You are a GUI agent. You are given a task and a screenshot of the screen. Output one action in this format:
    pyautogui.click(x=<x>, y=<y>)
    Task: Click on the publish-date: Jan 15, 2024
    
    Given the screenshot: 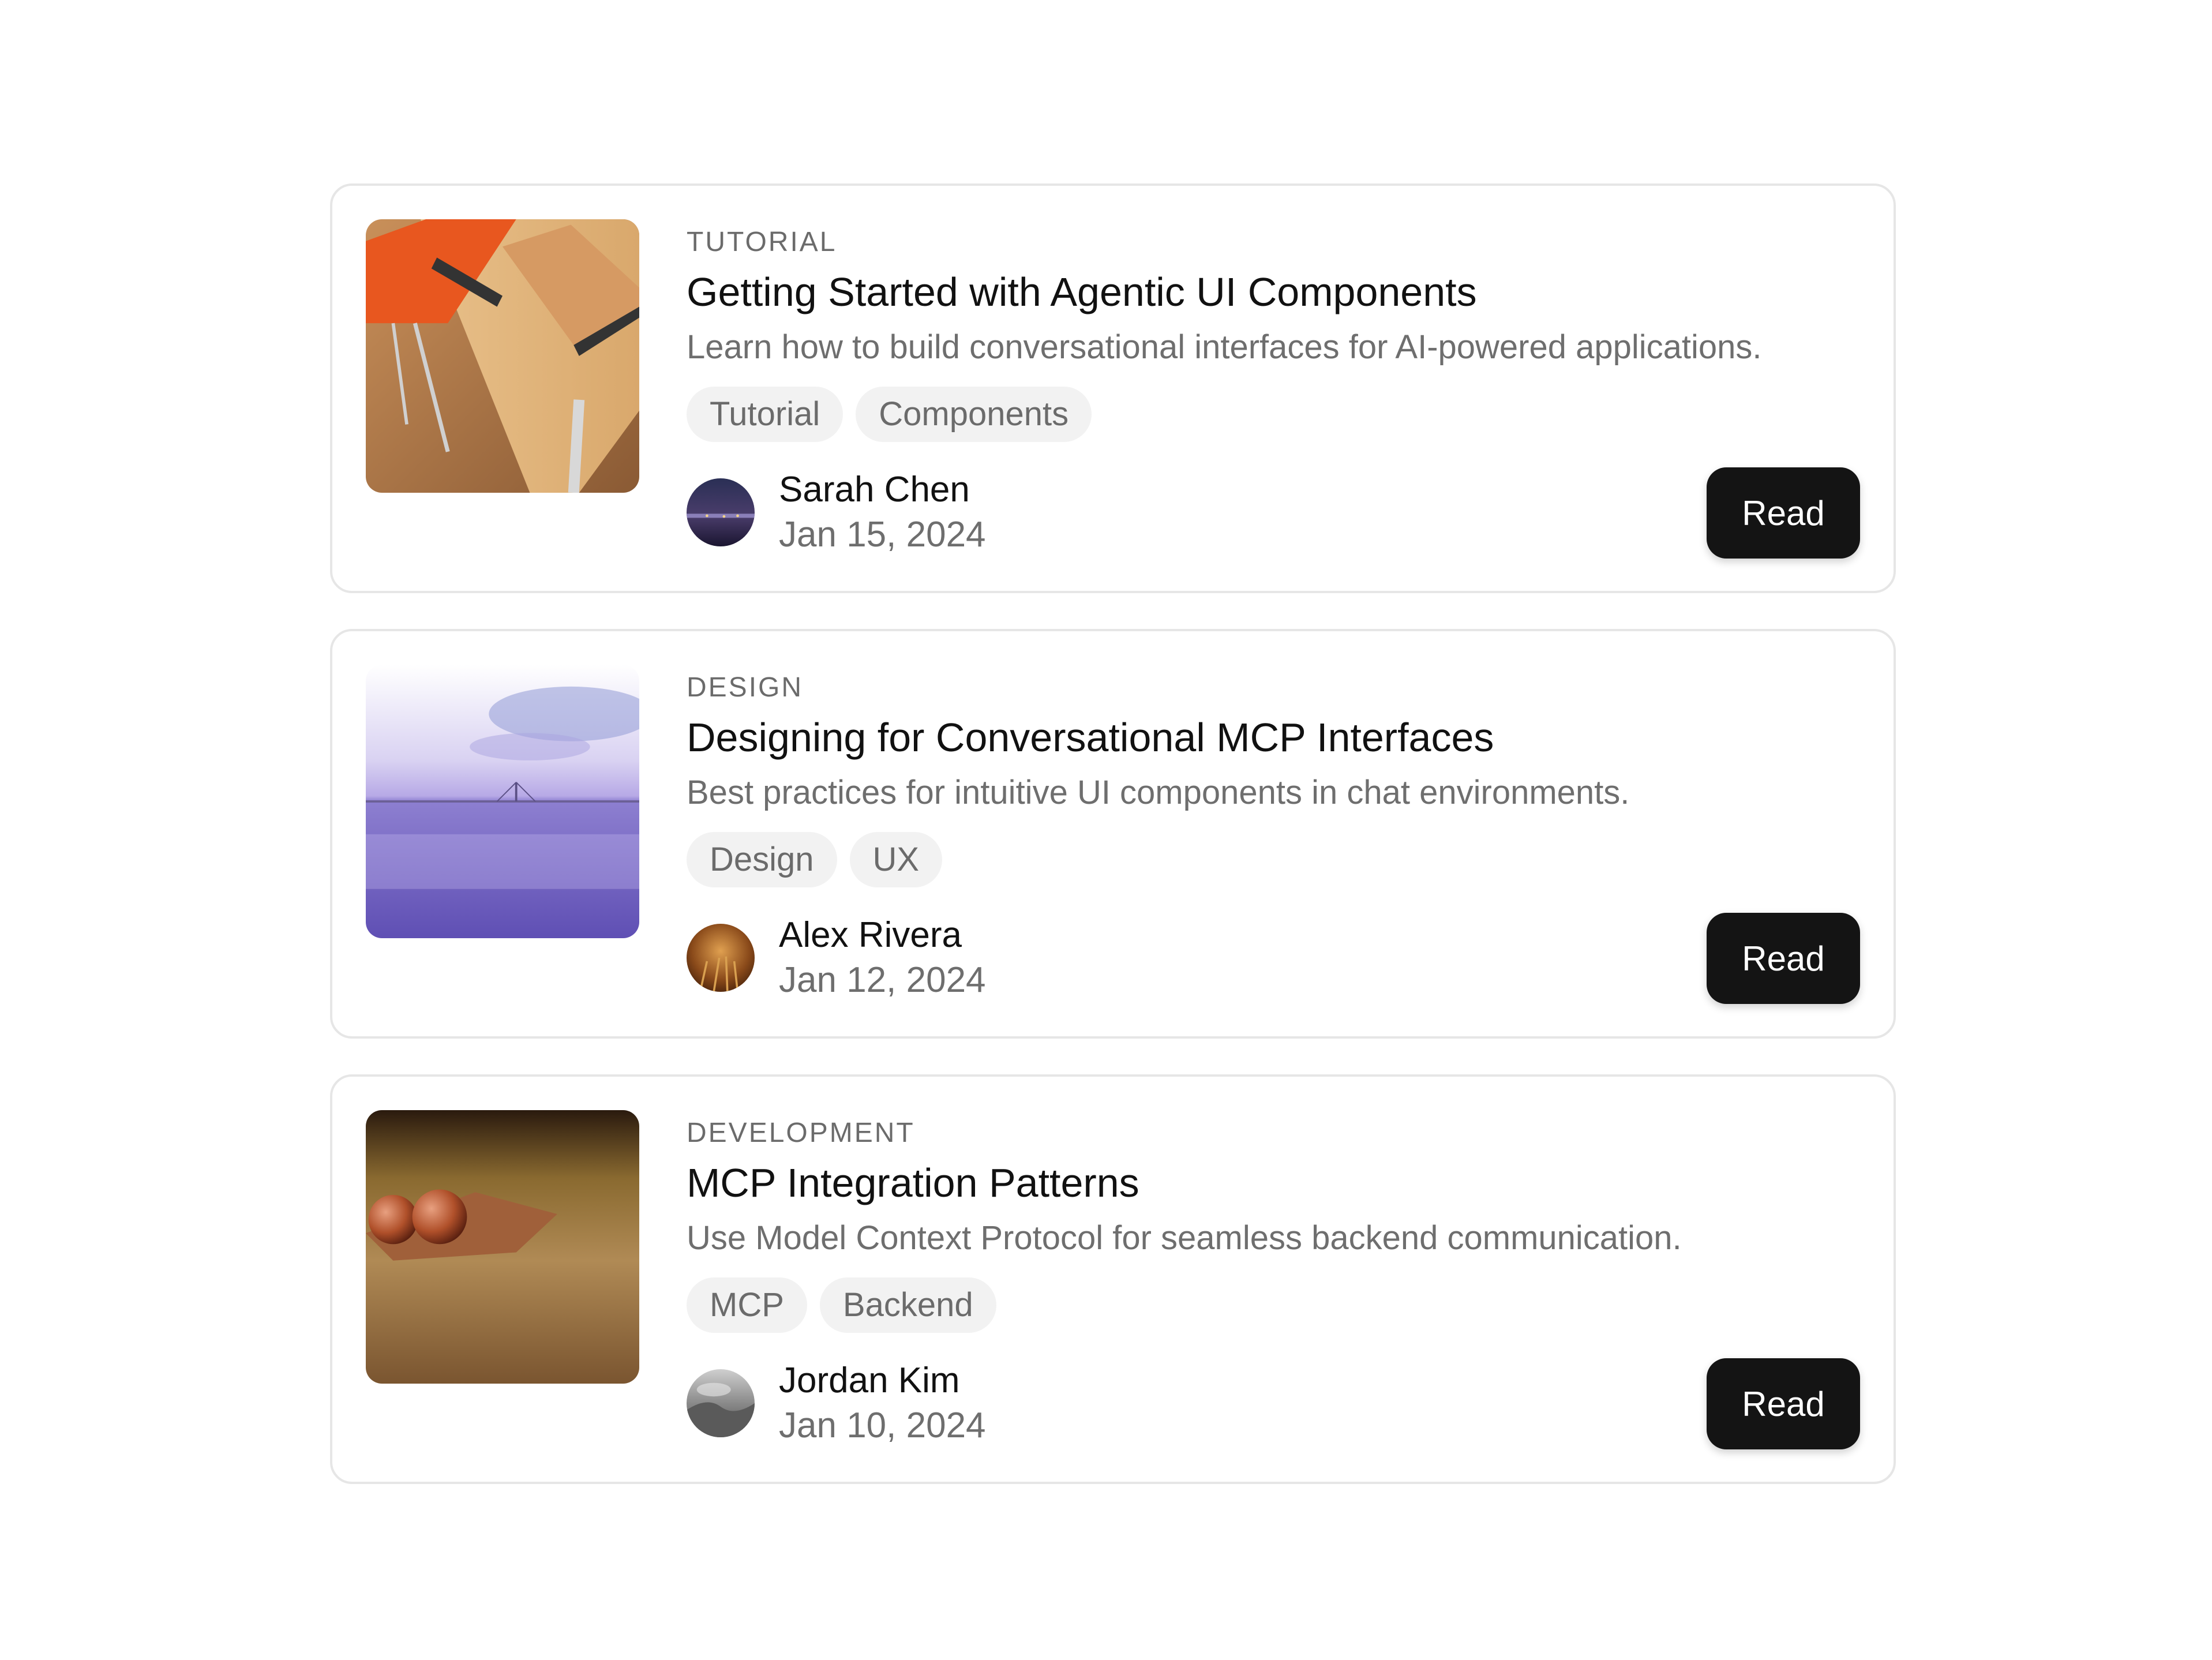 What is the action you would take?
    pyautogui.click(x=882, y=534)
    